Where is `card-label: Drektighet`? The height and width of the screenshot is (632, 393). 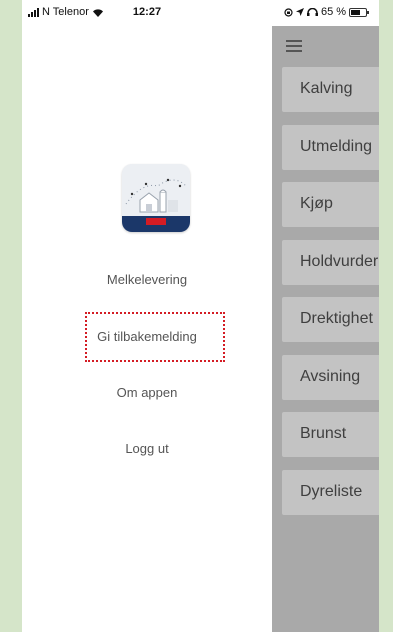
card-label: Drektighet is located at coordinates (336, 318).